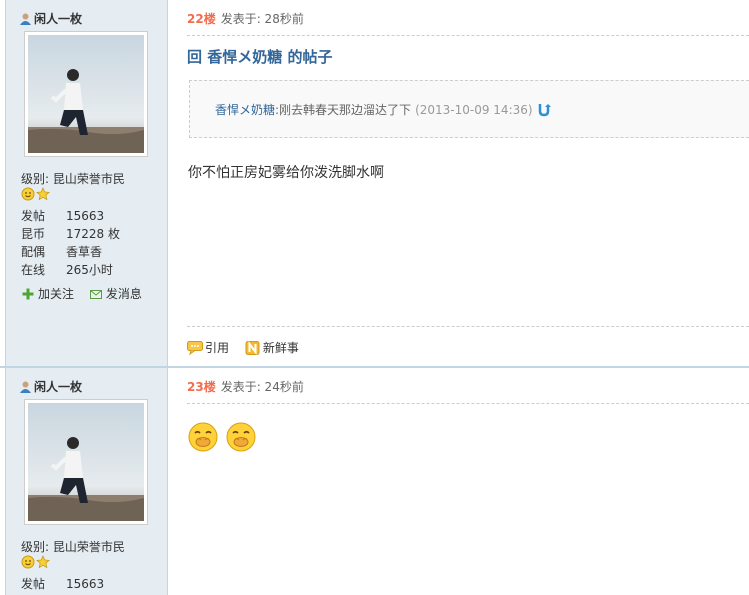 The width and height of the screenshot is (749, 595). I want to click on post-time: 发表于: 24秒前, so click(262, 387).